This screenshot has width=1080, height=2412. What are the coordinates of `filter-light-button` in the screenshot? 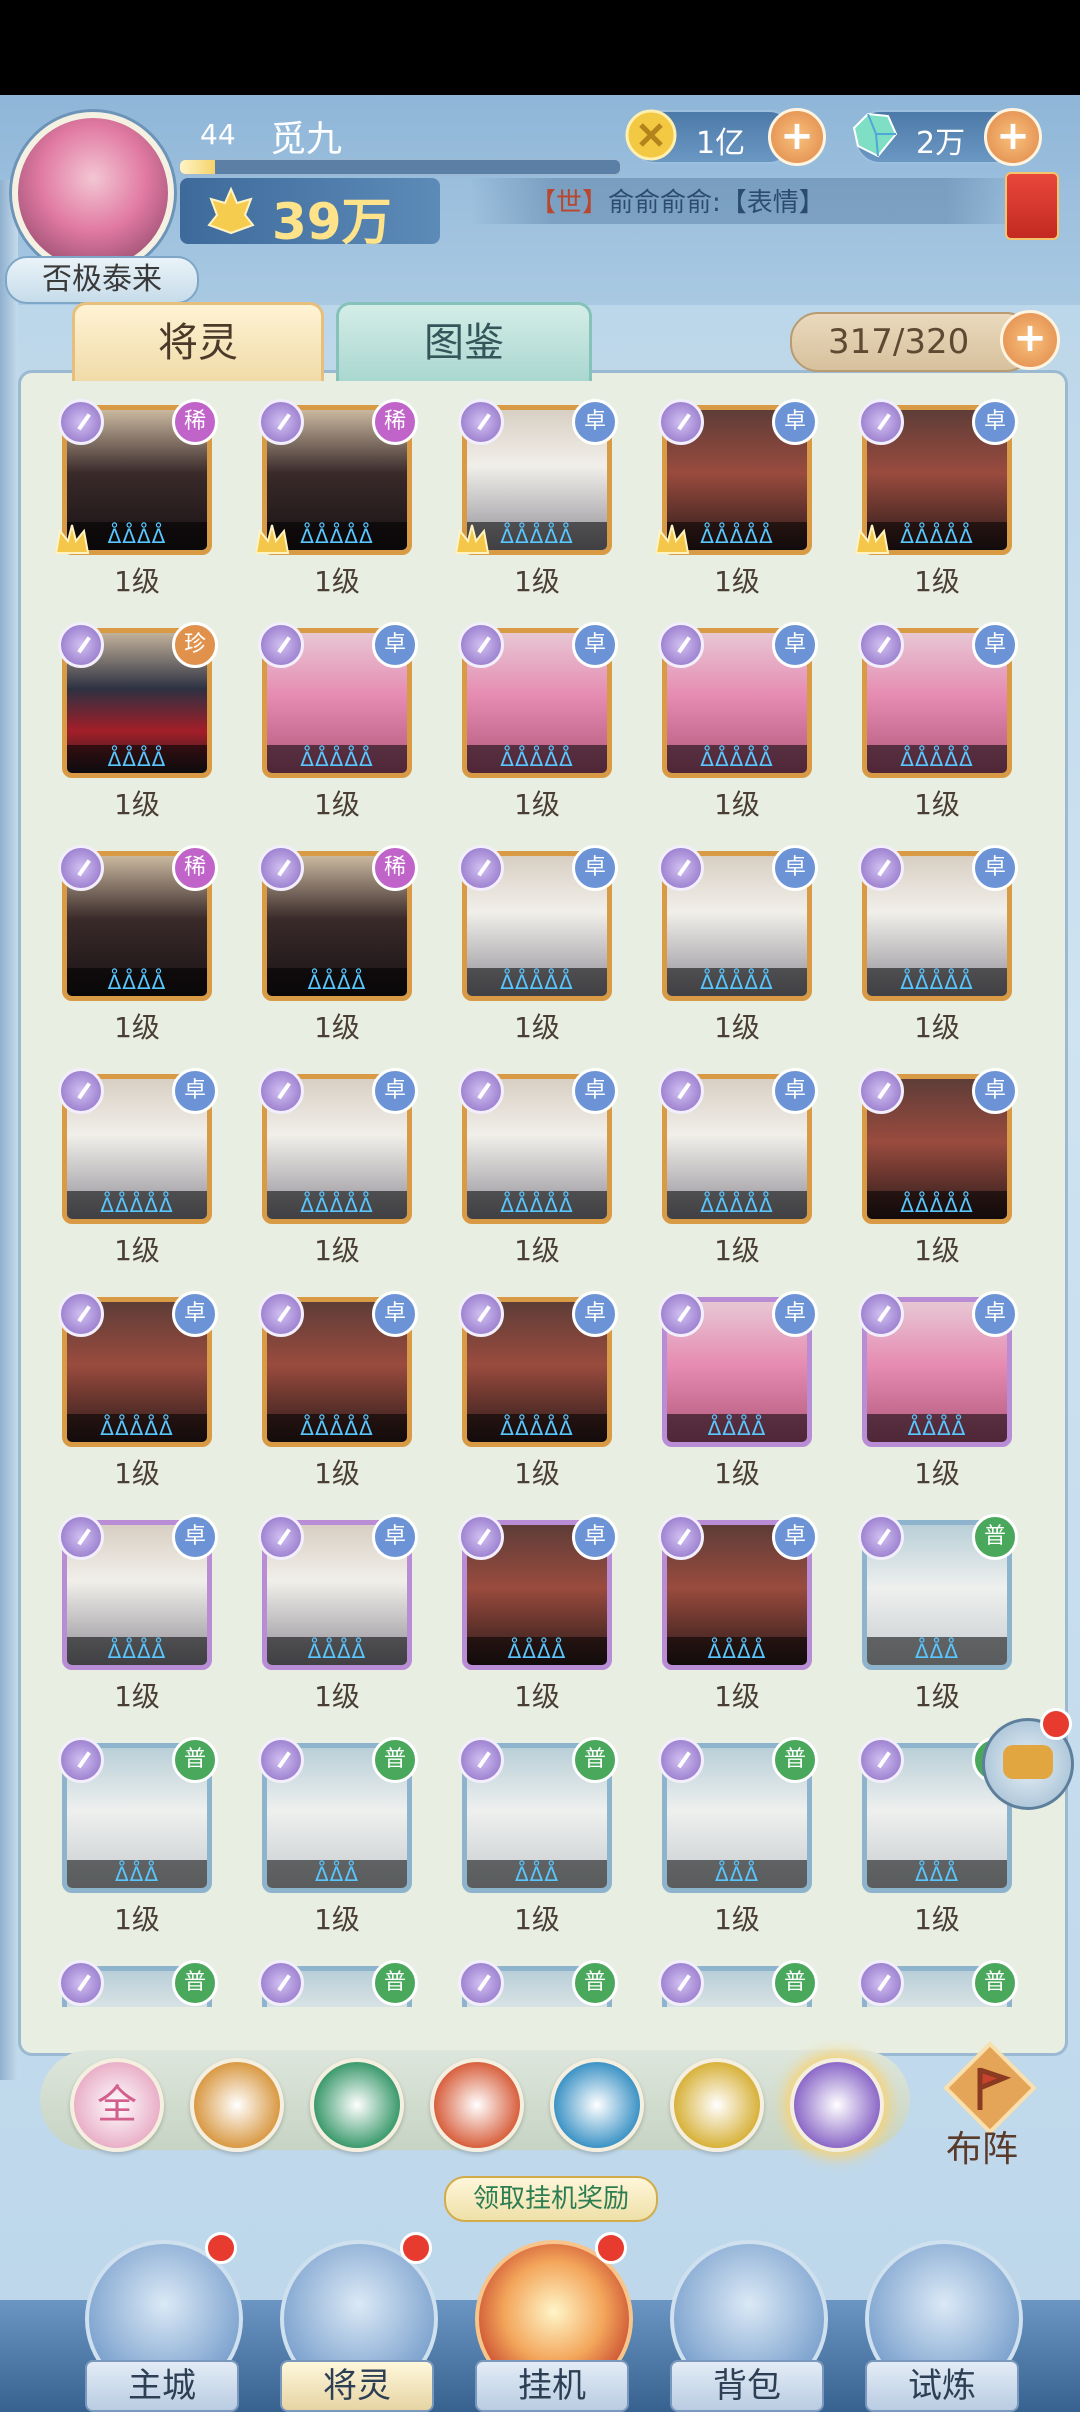 It's located at (717, 2105).